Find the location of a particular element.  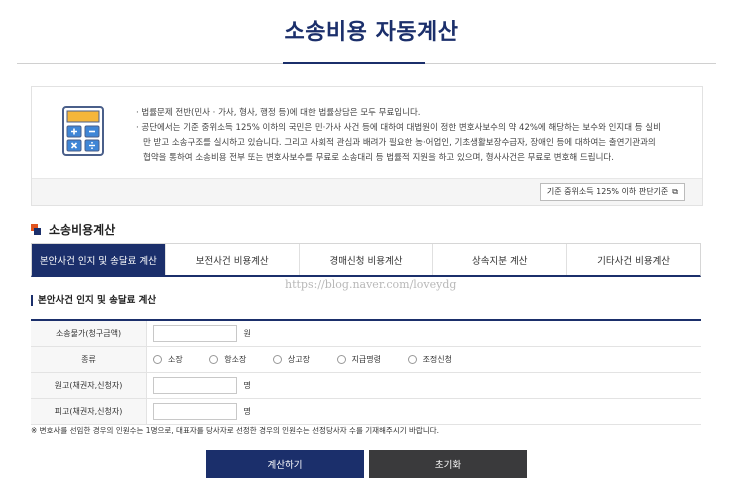

form-title: 본안사건 인지 및 송달료 계산 is located at coordinates (93, 300).